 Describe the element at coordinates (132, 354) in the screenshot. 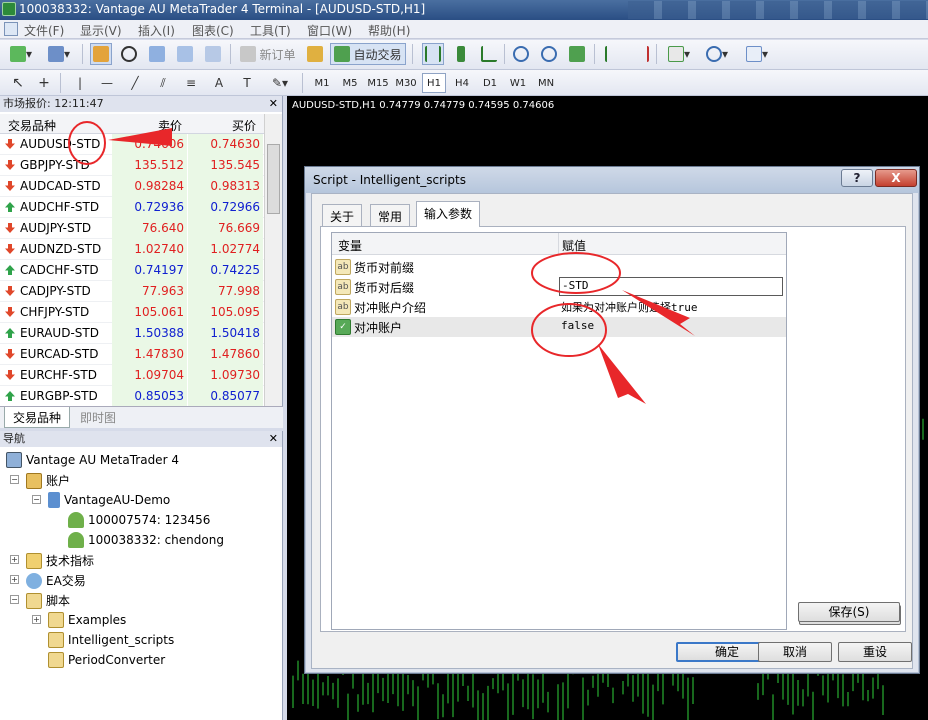

I see `market-watch-row: EURCAD-STD 1.47830 1.47860` at that location.